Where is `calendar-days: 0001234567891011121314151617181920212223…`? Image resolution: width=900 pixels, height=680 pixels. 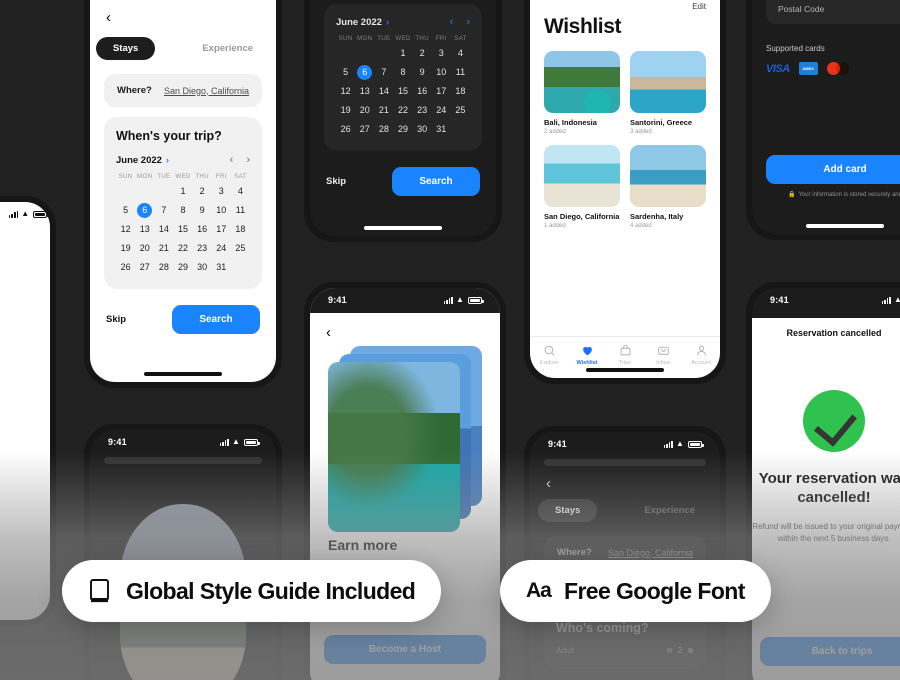
calendar-days: 0001234567891011121314151617181920212223… is located at coordinates (183, 229).